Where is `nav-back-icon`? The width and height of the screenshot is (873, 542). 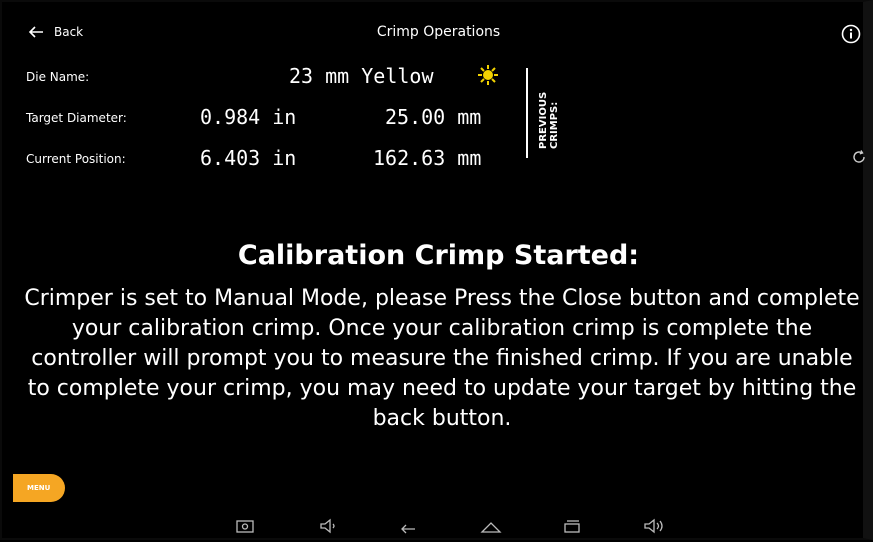 nav-back-icon is located at coordinates (409, 526).